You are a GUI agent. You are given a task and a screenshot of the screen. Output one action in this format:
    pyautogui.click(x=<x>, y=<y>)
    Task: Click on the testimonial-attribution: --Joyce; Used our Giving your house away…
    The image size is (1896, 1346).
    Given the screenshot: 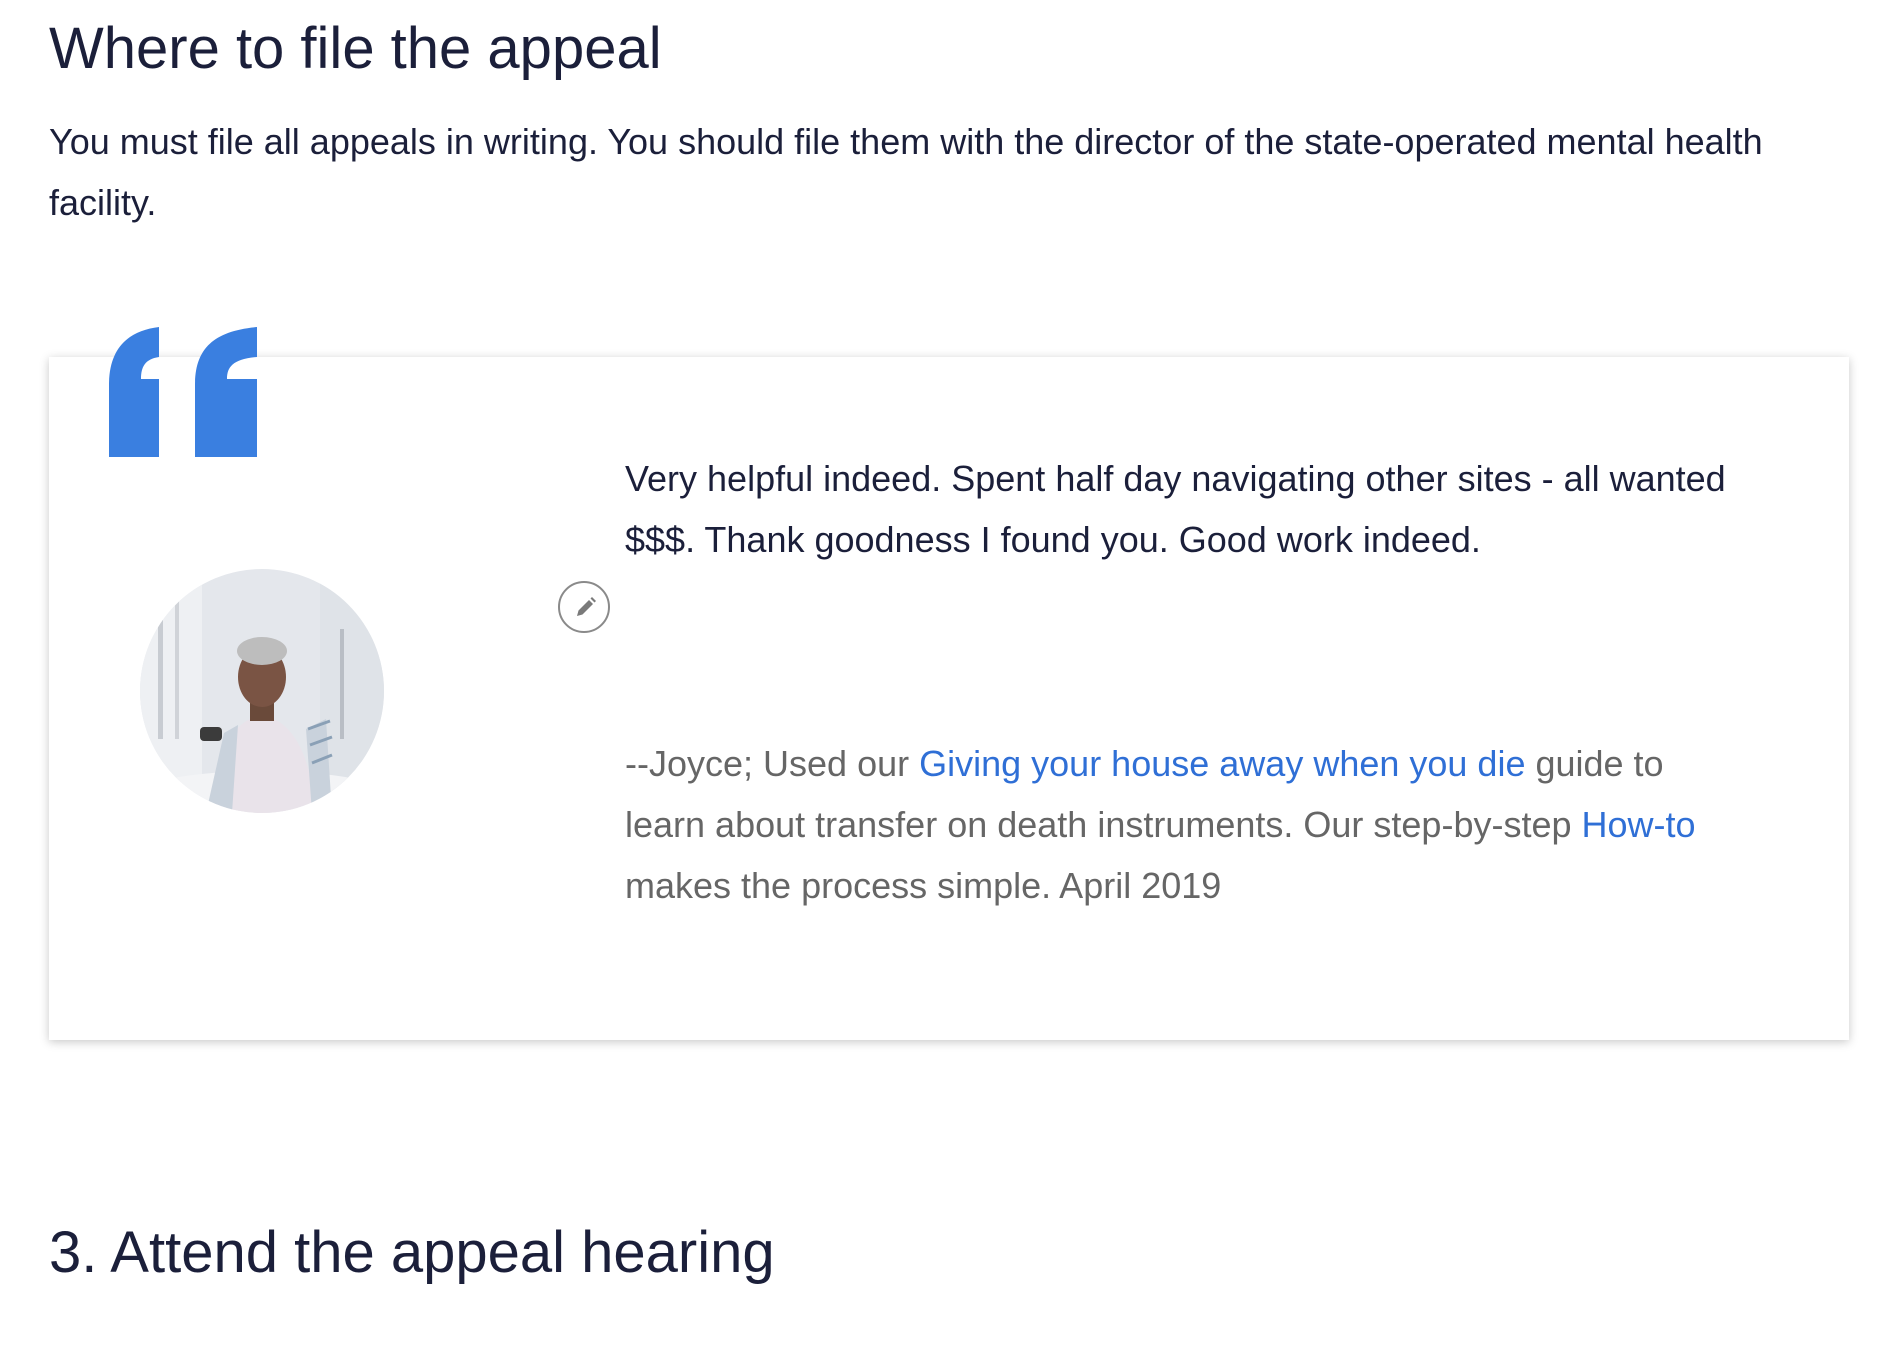 What is the action you would take?
    pyautogui.click(x=1185, y=824)
    